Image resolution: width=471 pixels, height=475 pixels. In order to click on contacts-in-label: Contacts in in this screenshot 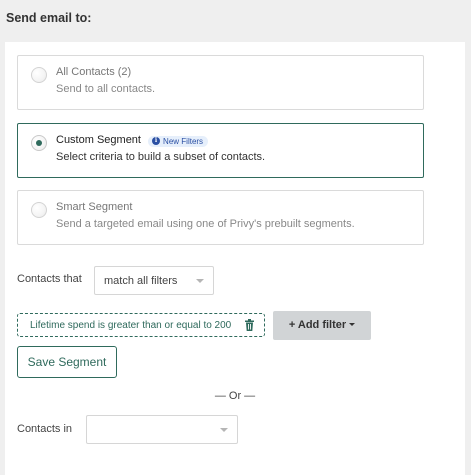, I will do `click(45, 429)`.